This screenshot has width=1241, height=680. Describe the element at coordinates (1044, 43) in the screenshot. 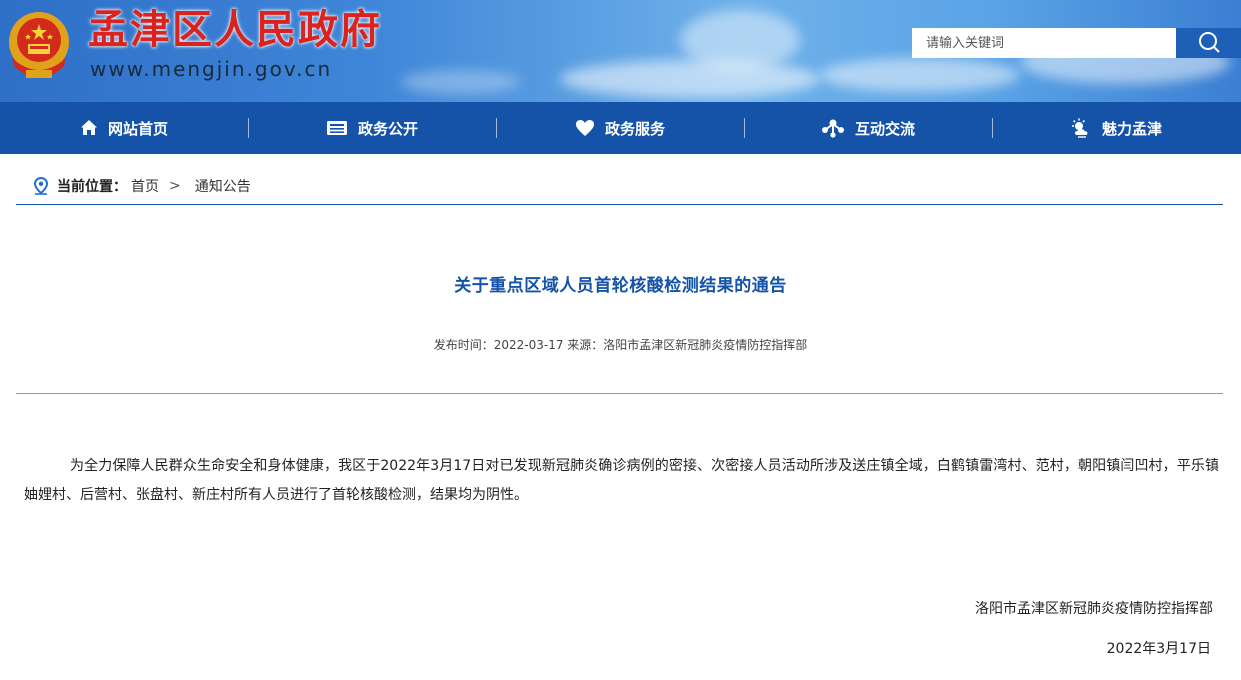

I see `search-input` at that location.